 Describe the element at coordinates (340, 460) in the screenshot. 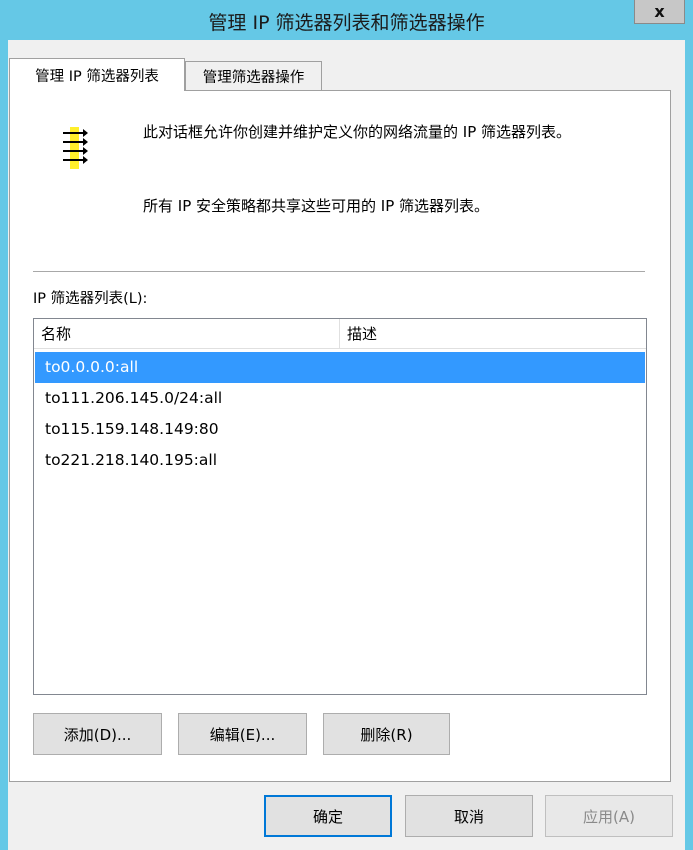

I see `list-item: to221.218.140.195:all` at that location.